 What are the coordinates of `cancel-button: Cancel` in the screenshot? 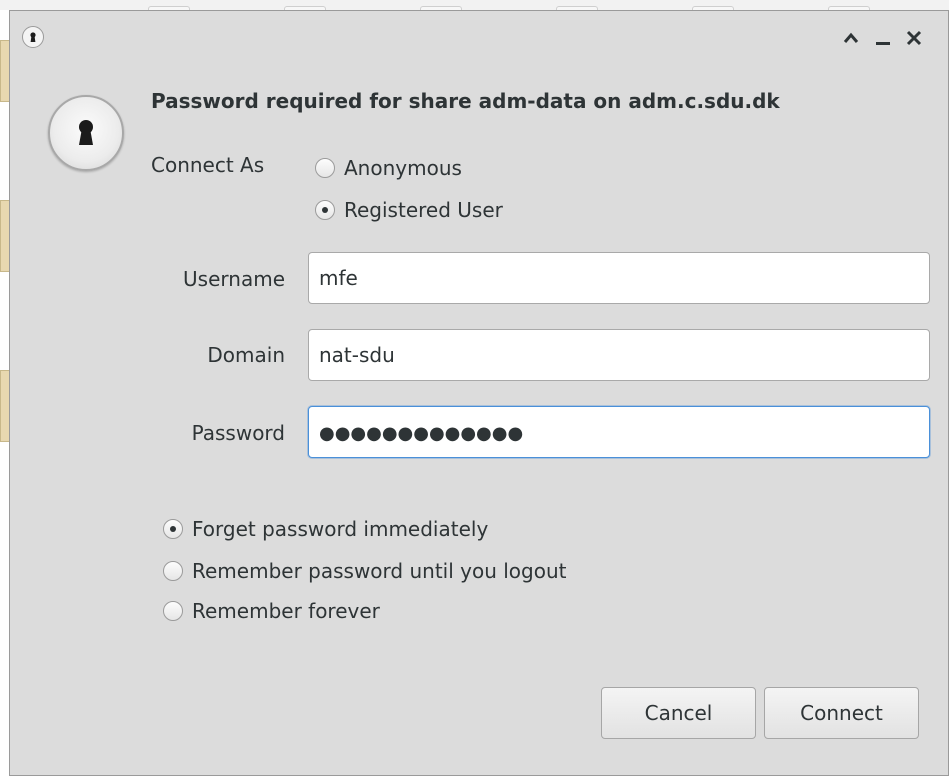 It's located at (678, 713).